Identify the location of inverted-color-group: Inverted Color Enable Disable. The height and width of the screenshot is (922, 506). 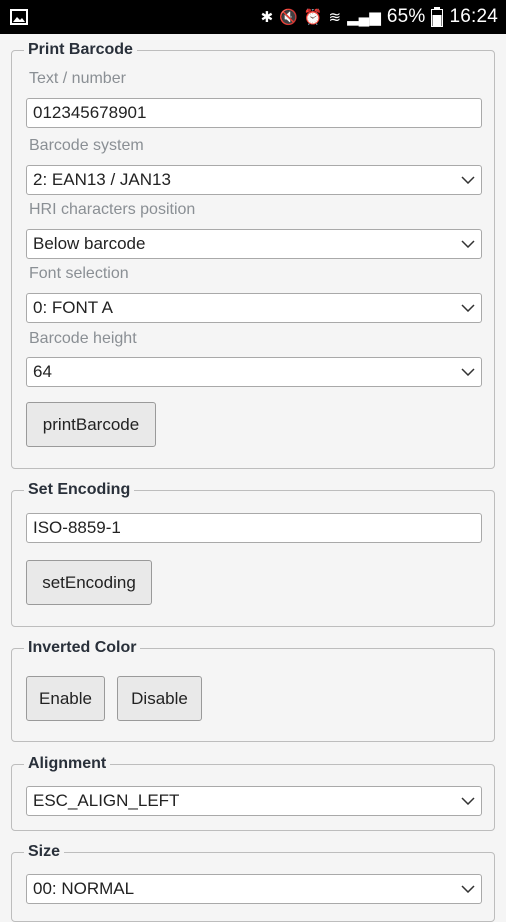
(253, 690).